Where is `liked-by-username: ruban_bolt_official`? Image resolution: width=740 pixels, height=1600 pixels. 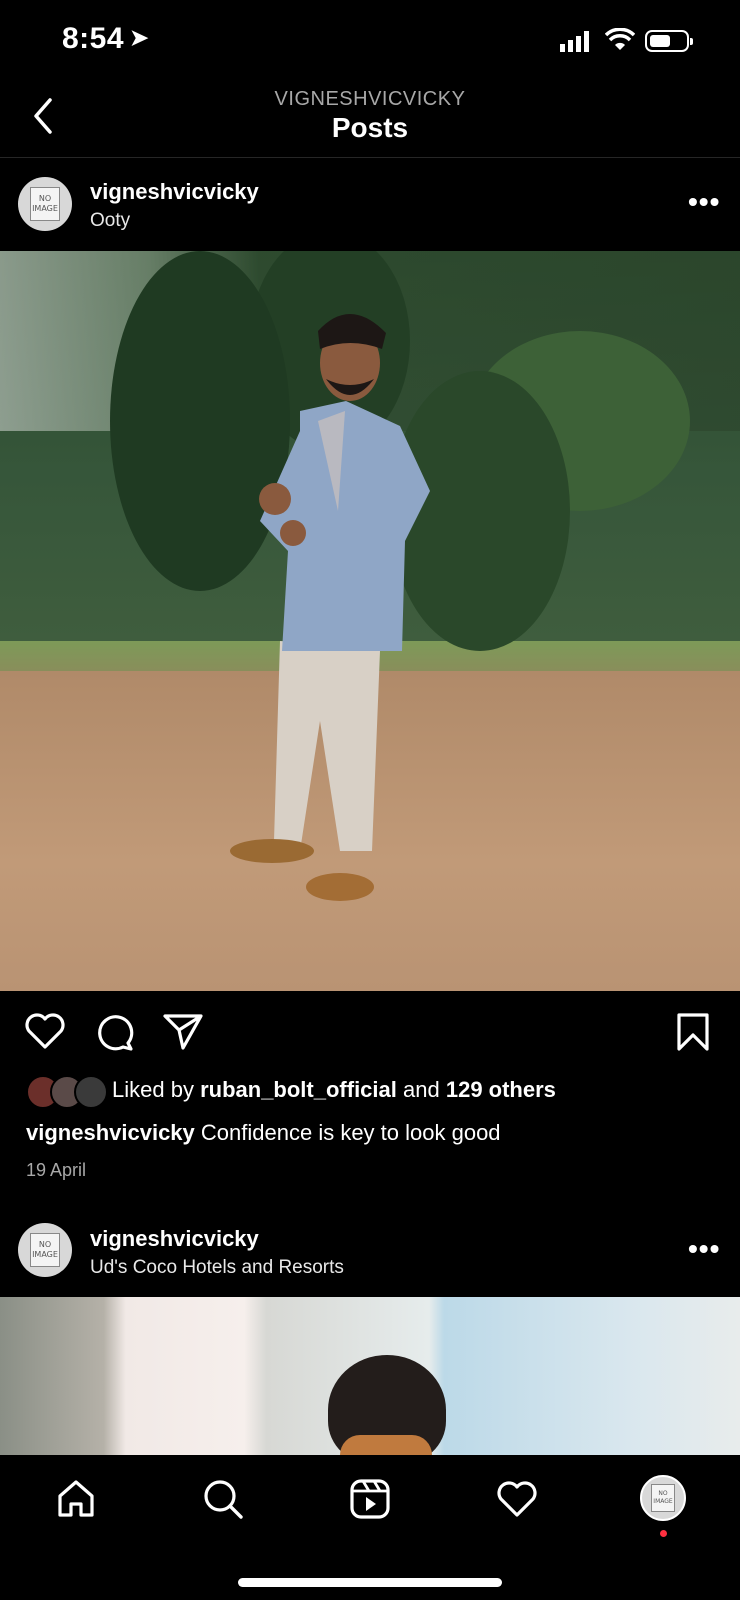 liked-by-username: ruban_bolt_official is located at coordinates (298, 1089).